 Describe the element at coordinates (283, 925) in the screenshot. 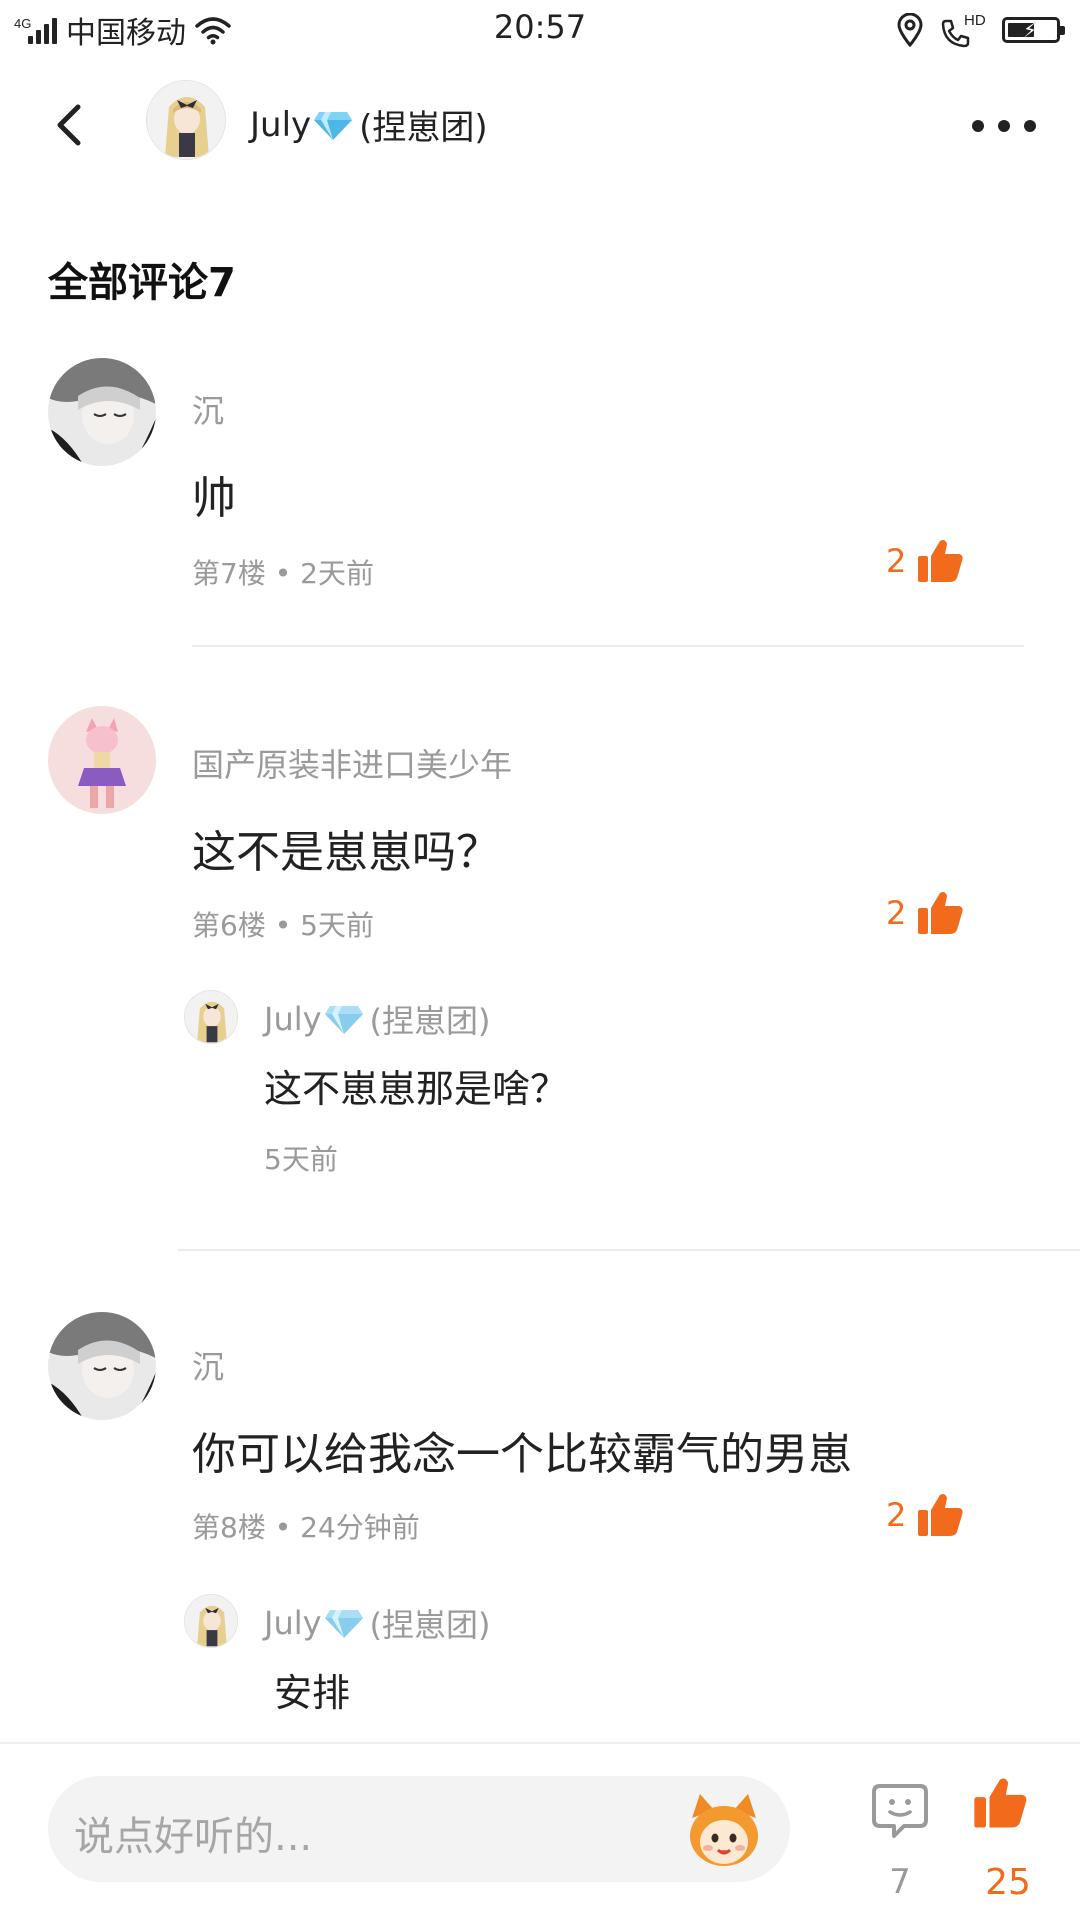

I see `comment-meta: 第6楼 • 5天前` at that location.